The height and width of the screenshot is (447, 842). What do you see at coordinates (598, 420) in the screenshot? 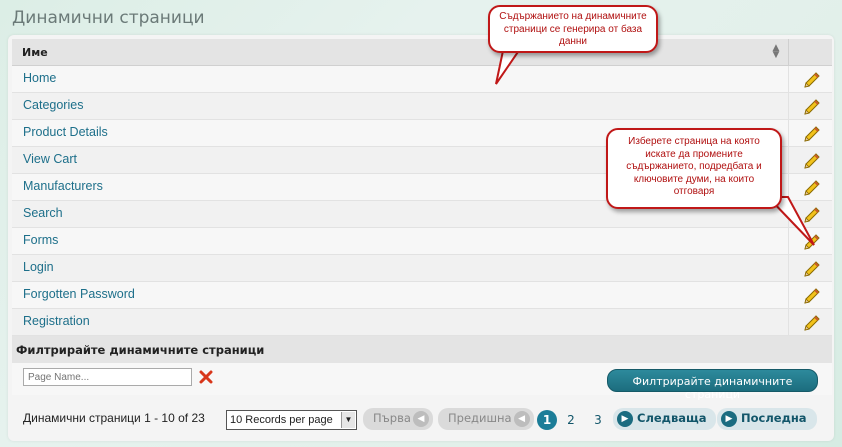
I see `page-3-link: 3` at bounding box center [598, 420].